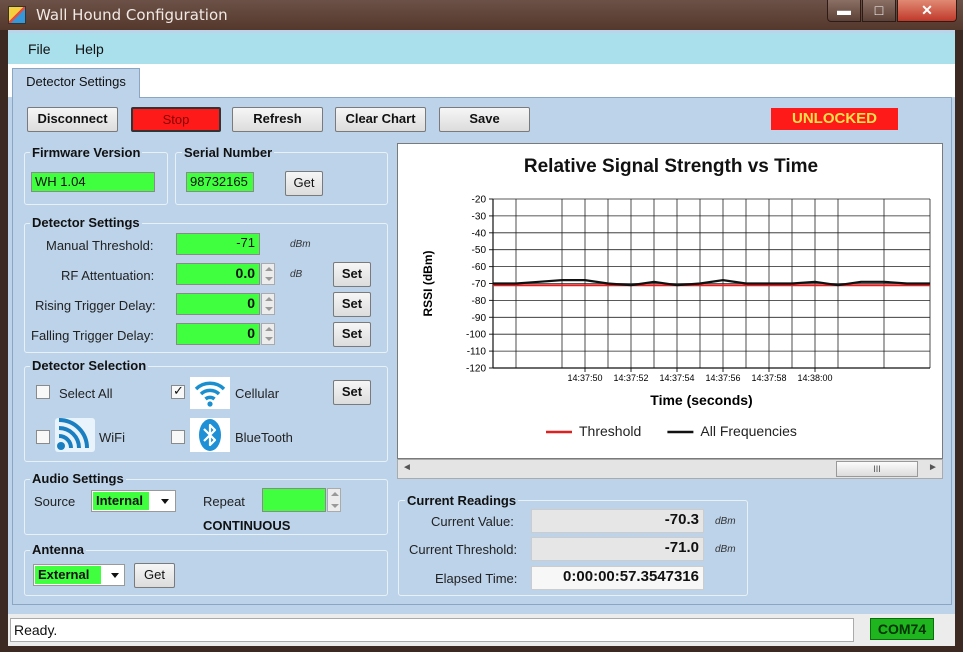 The width and height of the screenshot is (963, 652). Describe the element at coordinates (76, 83) in the screenshot. I see `tab-detector-settings: Detector Settings` at that location.